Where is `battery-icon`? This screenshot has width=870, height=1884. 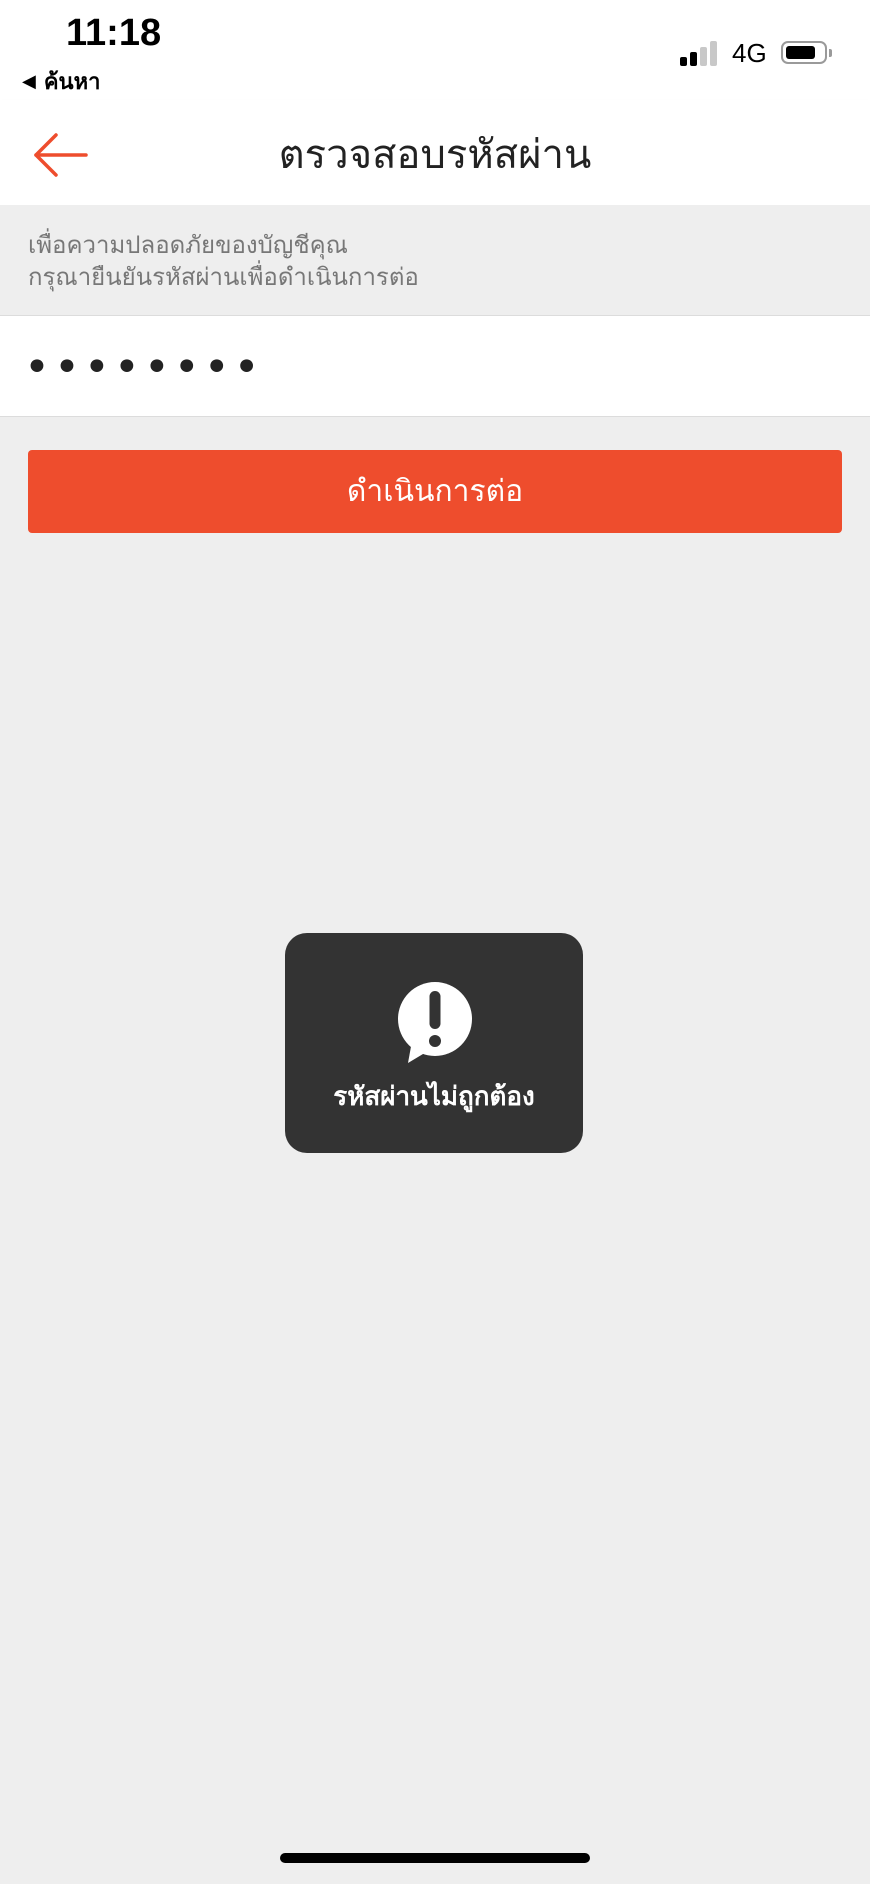
battery-icon is located at coordinates (806, 52).